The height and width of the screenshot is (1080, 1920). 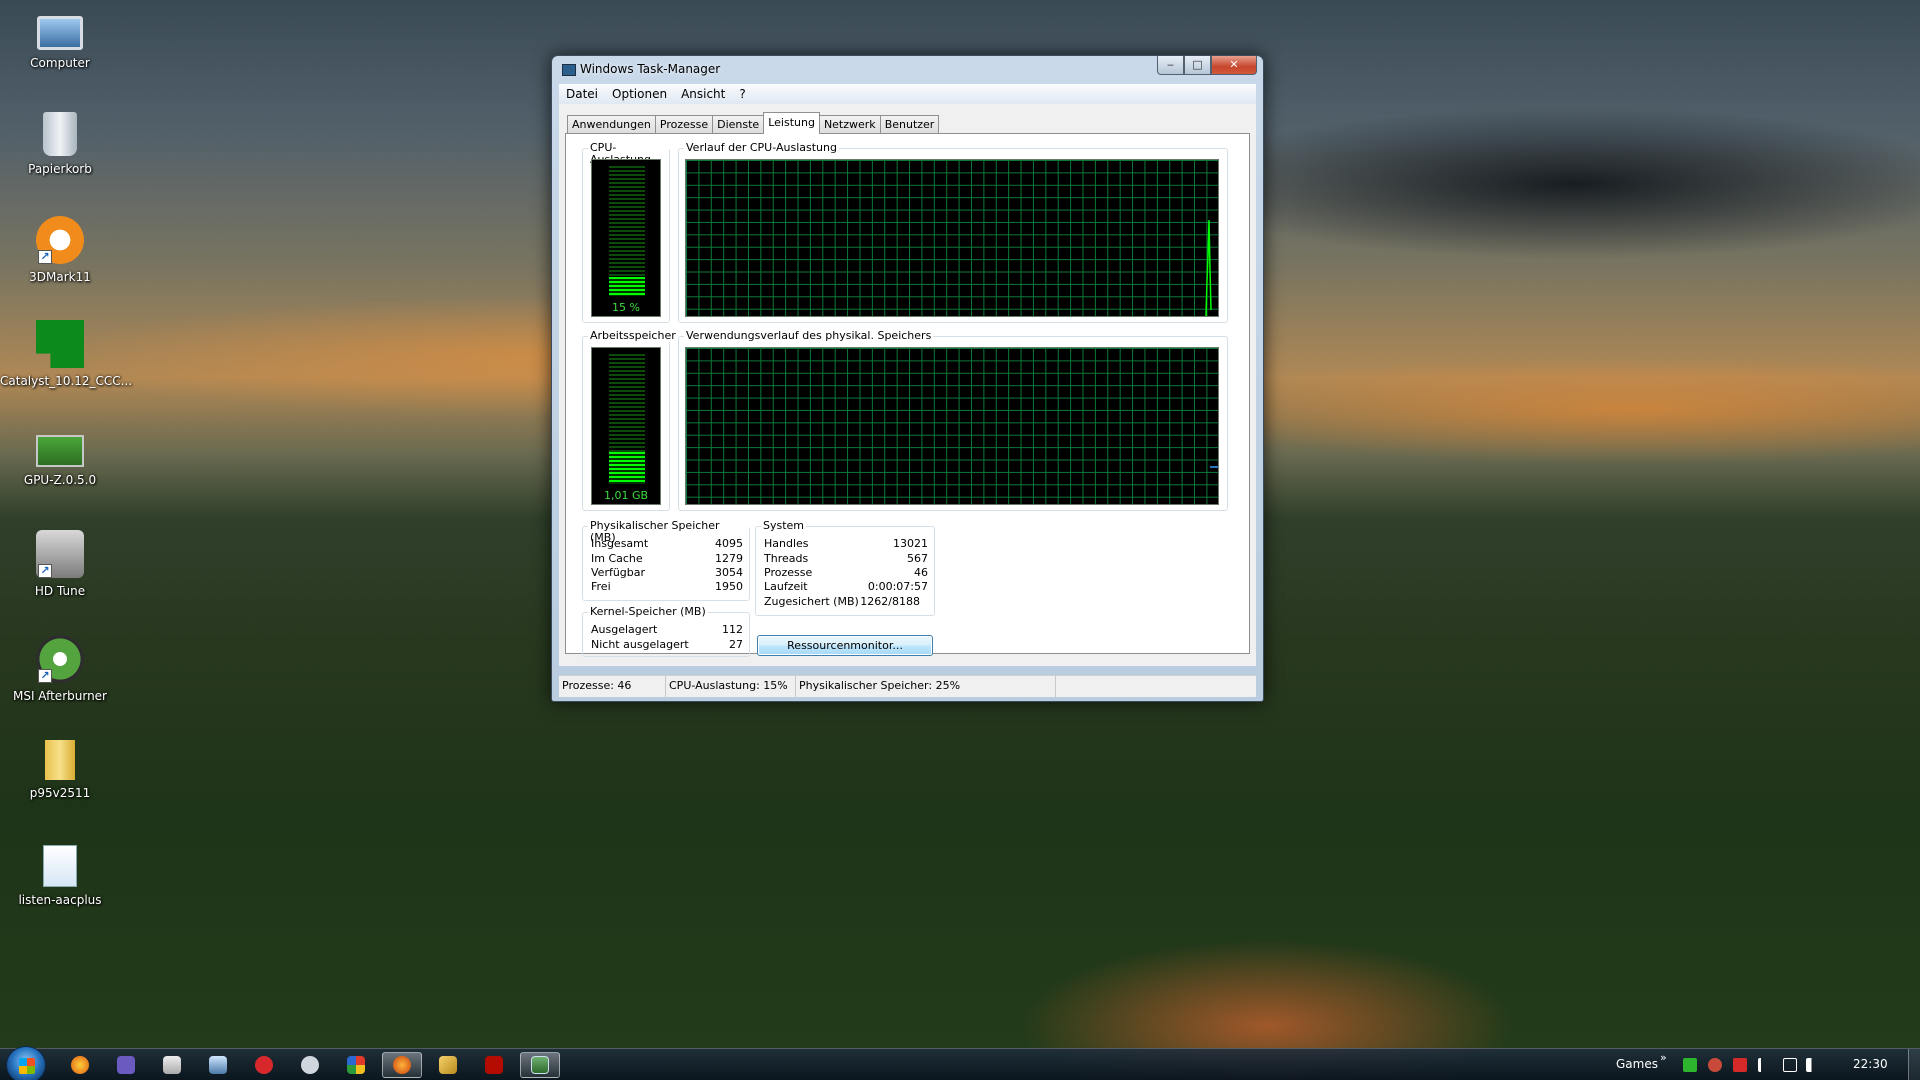 What do you see at coordinates (729, 586) in the screenshot?
I see `stat-value: 1950` at bounding box center [729, 586].